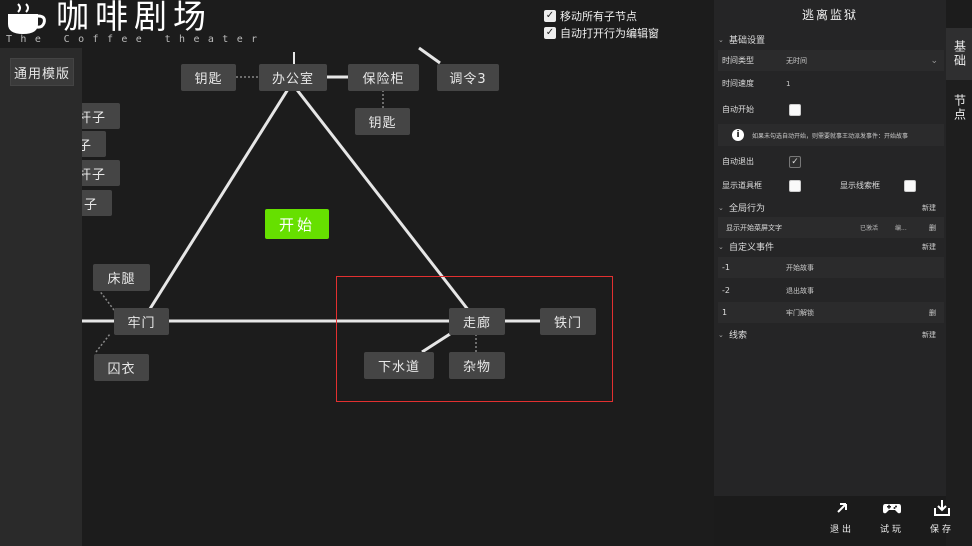  What do you see at coordinates (382, 121) in the screenshot?
I see `node-key-mid: 钥匙` at bounding box center [382, 121].